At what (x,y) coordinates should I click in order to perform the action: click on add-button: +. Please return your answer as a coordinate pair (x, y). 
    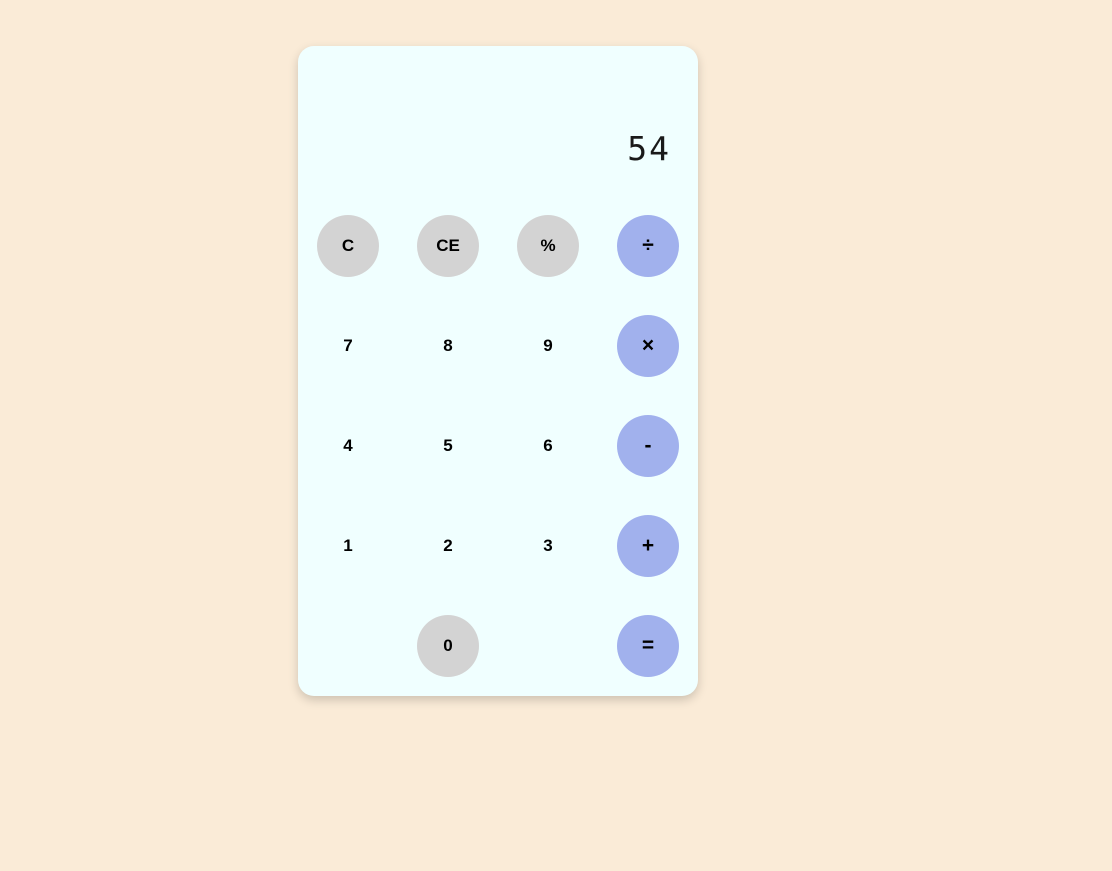
    Looking at the image, I should click on (648, 546).